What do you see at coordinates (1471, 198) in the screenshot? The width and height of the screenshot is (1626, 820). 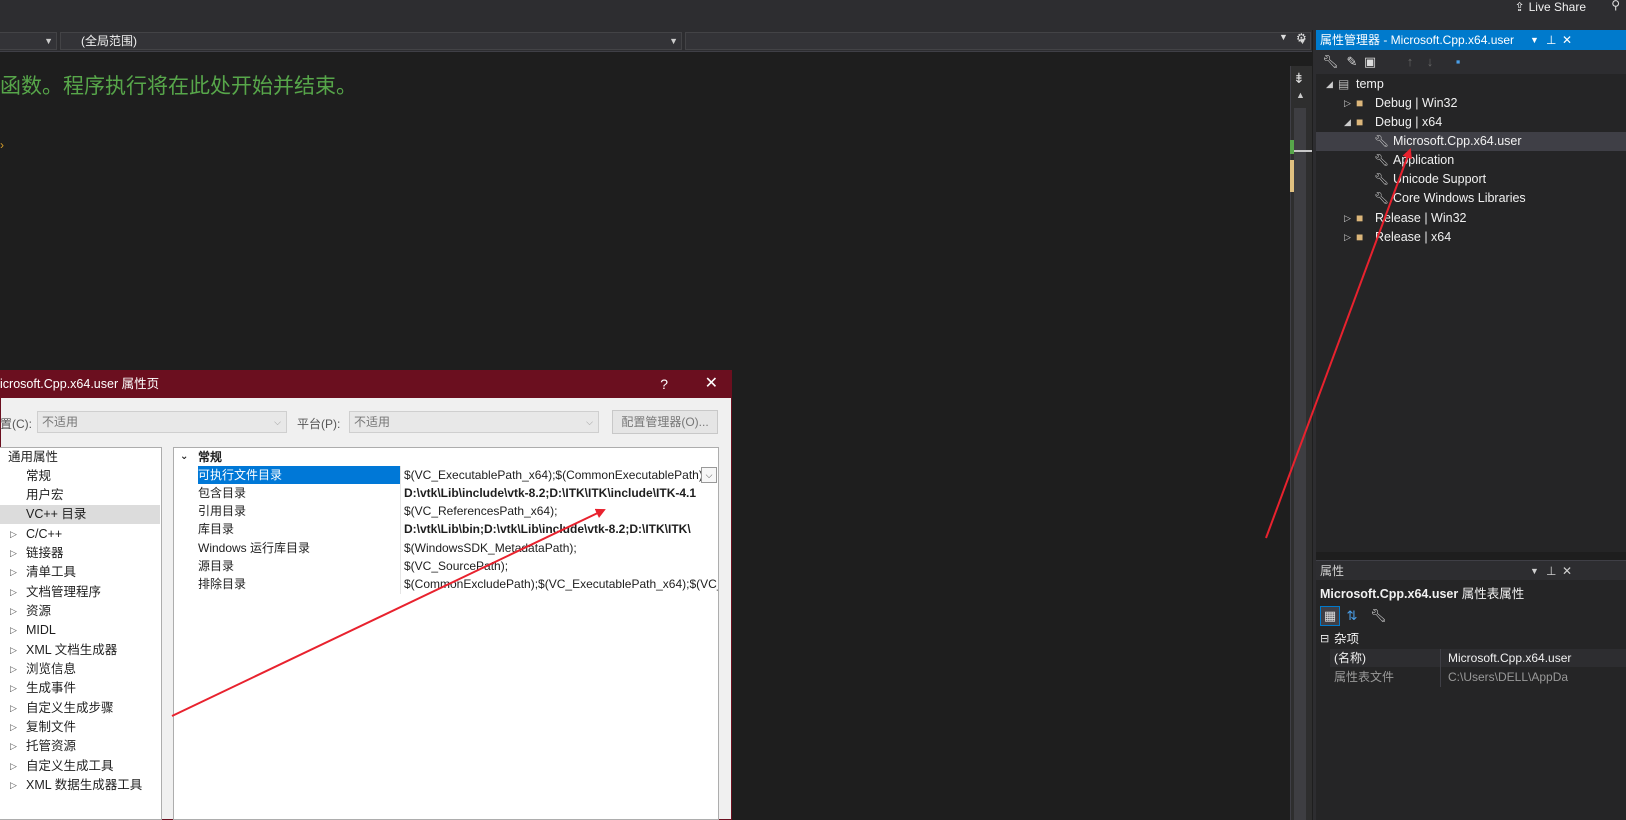 I see `tree-node-core-windows-libraries: 🔧︎ Core Windows Libraries` at bounding box center [1471, 198].